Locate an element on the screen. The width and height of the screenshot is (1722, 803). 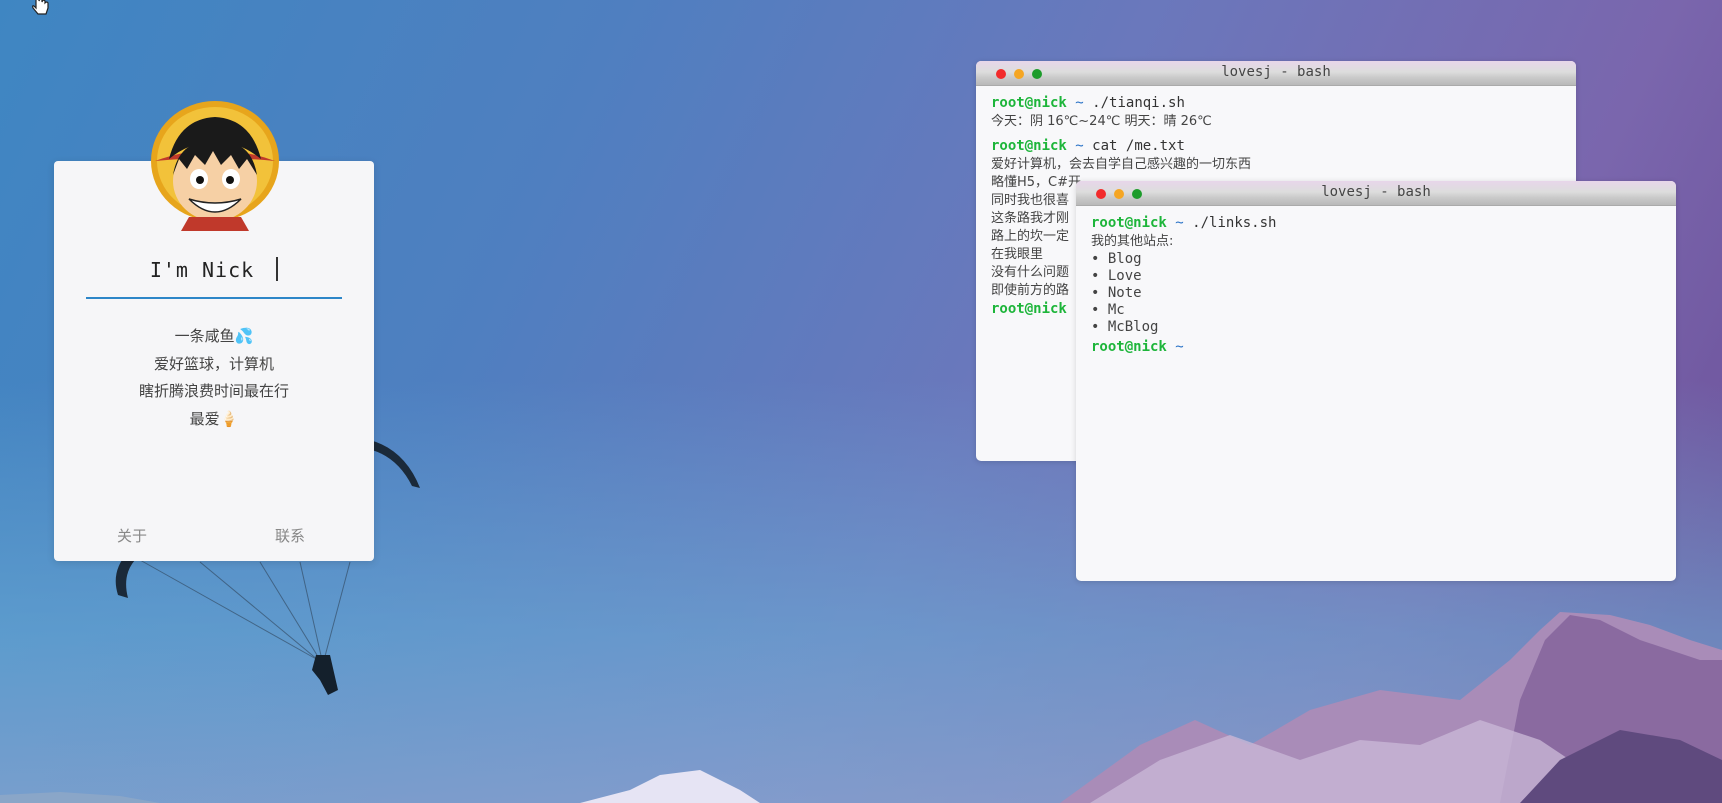
bio: 一条咸鱼💦 爱好篮球，计算机 瞎折腾浪费时间最在行 最爱🍦 is located at coordinates (214, 378).